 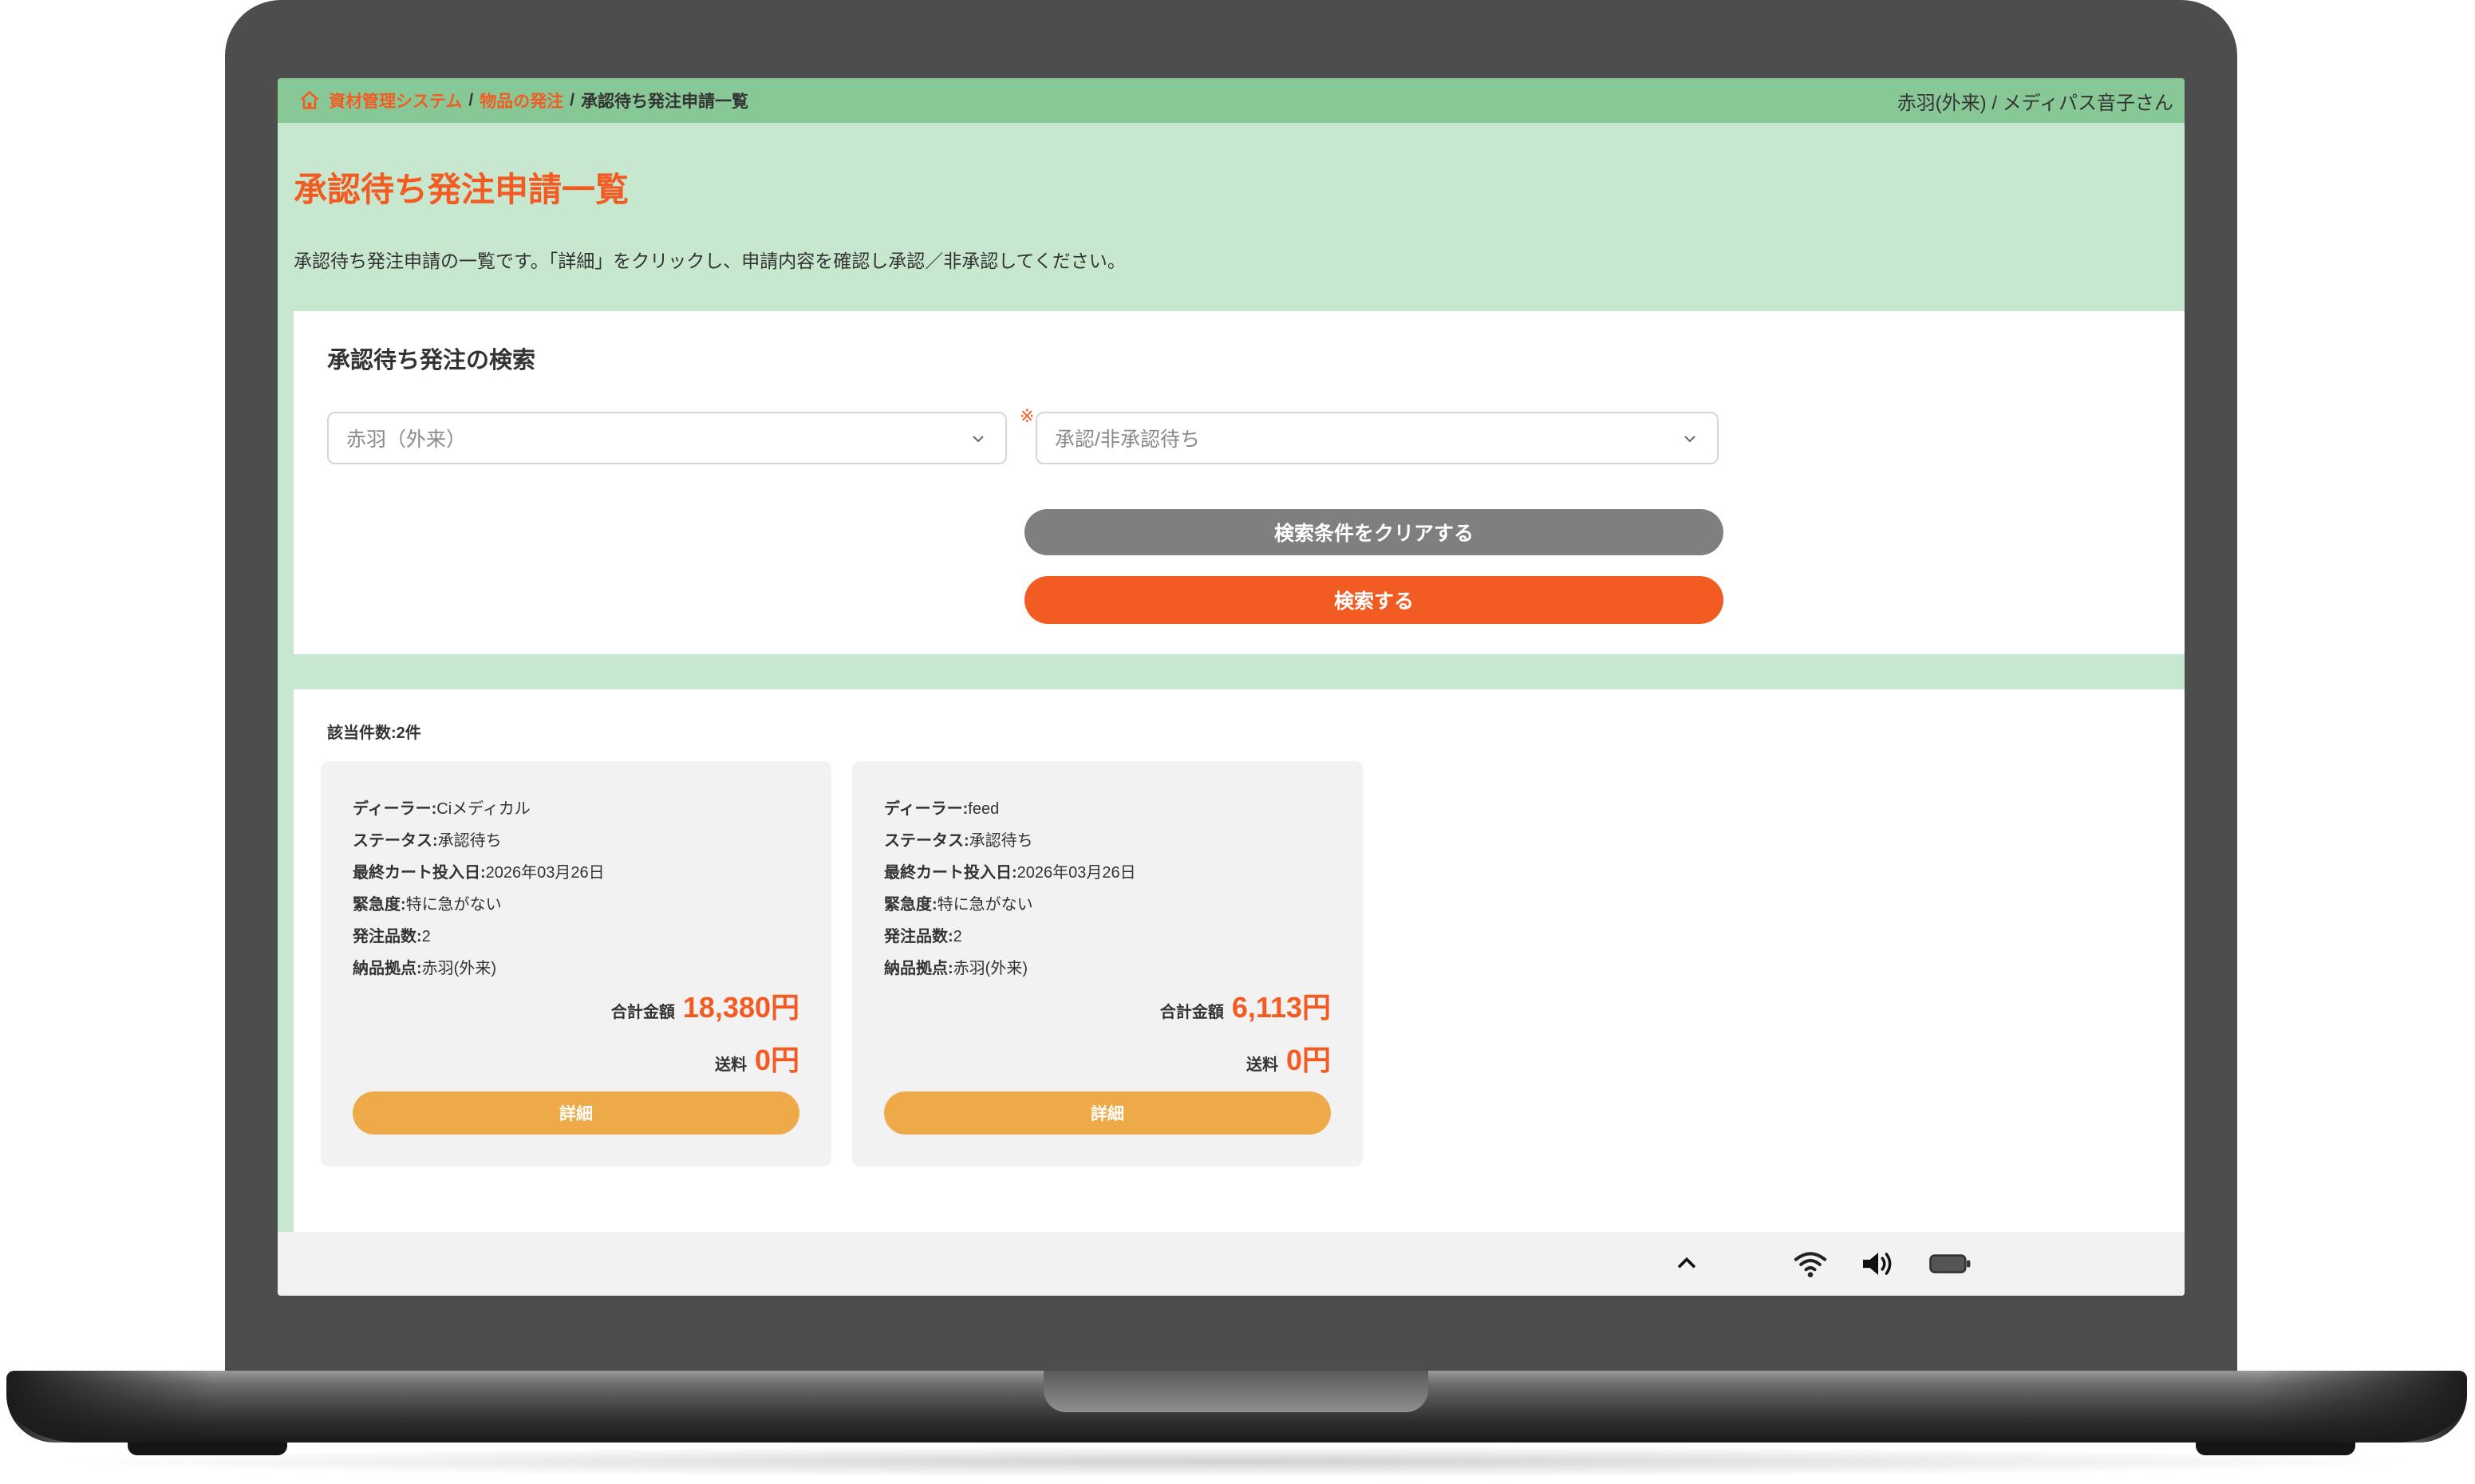 What do you see at coordinates (374, 733) in the screenshot?
I see `result-count: 該当件数:2件` at bounding box center [374, 733].